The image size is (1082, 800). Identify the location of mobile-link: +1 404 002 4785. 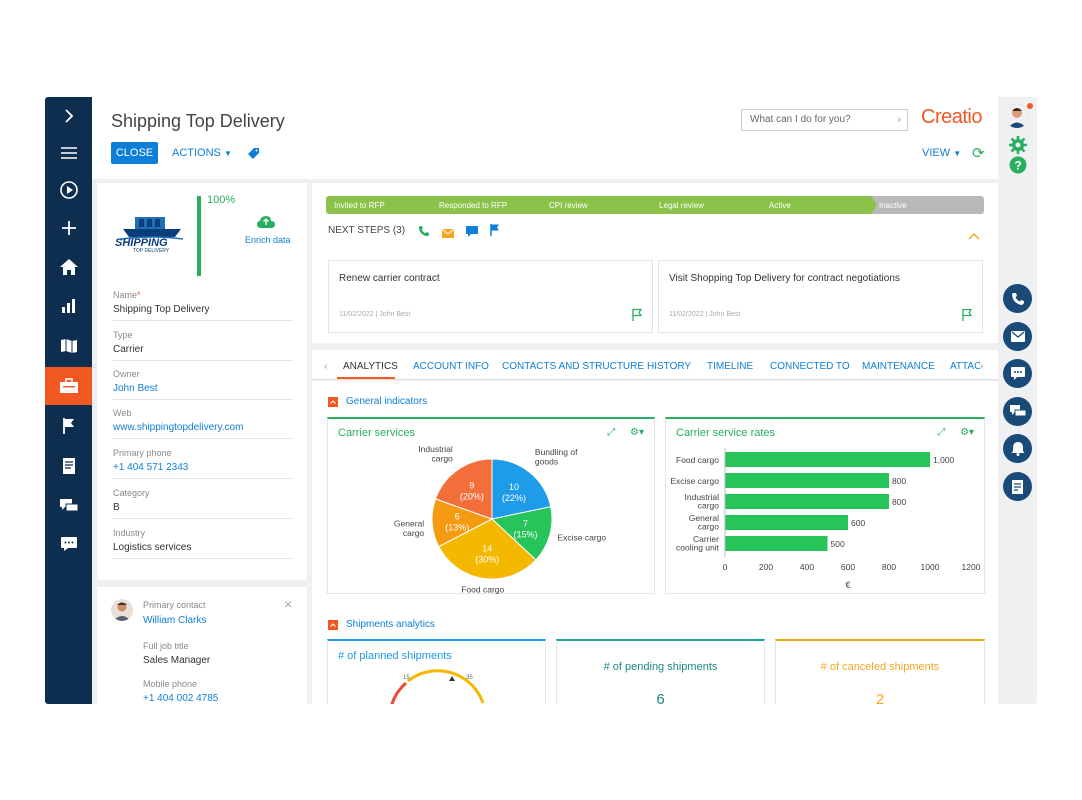
(180, 698).